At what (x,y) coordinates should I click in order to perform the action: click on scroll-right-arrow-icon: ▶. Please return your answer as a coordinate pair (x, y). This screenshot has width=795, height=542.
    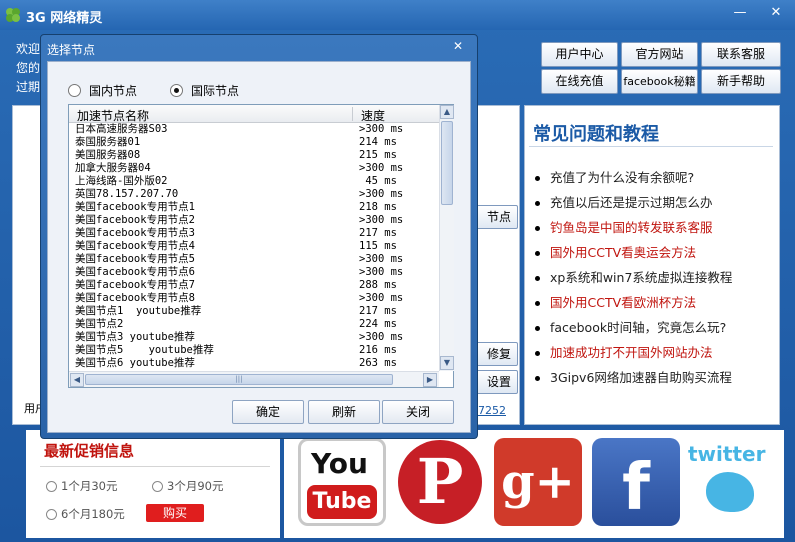
    Looking at the image, I should click on (430, 380).